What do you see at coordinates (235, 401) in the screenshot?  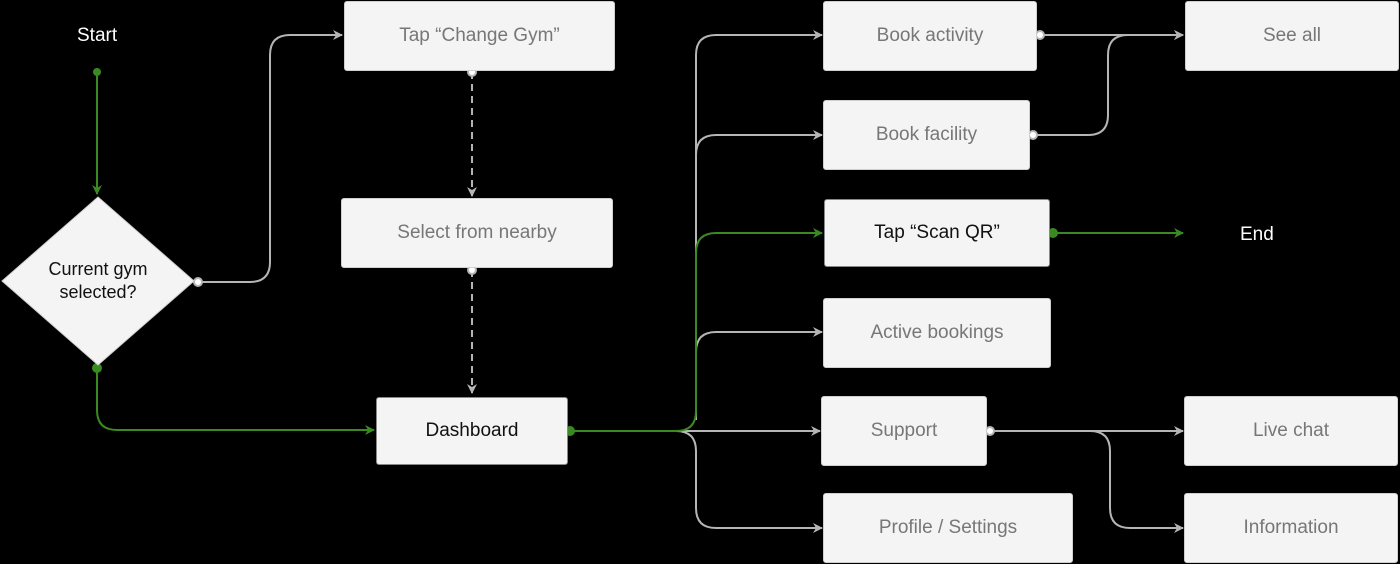 I see `edge-decision-to-dashboard` at bounding box center [235, 401].